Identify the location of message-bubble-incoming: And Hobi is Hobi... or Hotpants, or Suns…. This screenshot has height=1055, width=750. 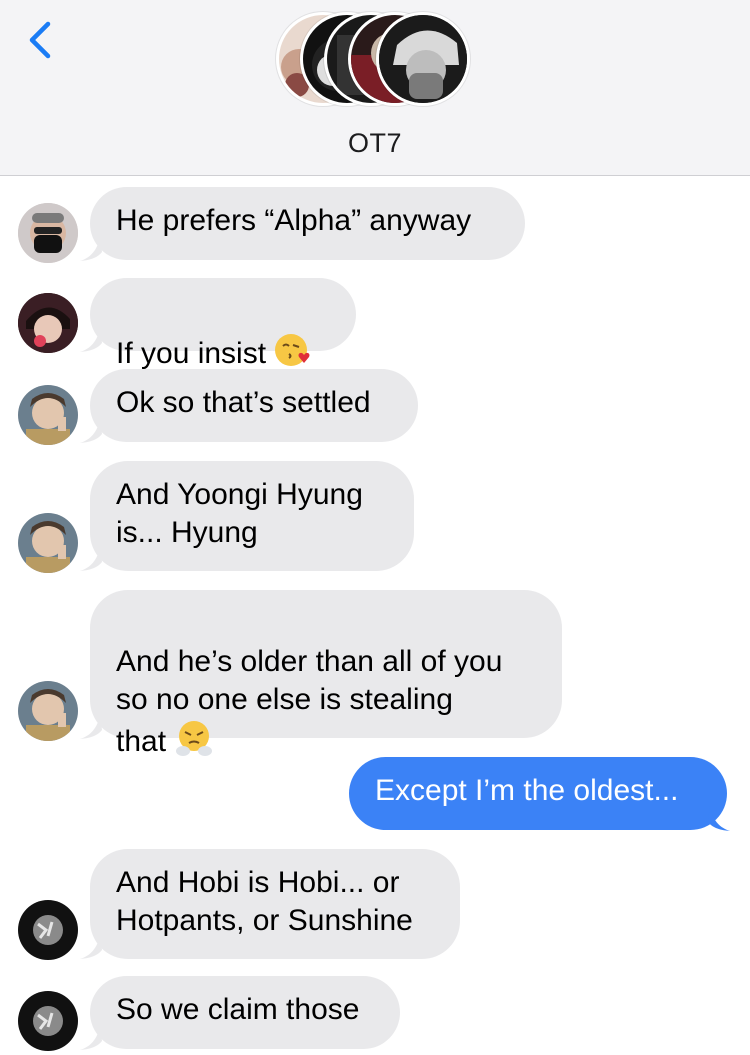
(275, 904).